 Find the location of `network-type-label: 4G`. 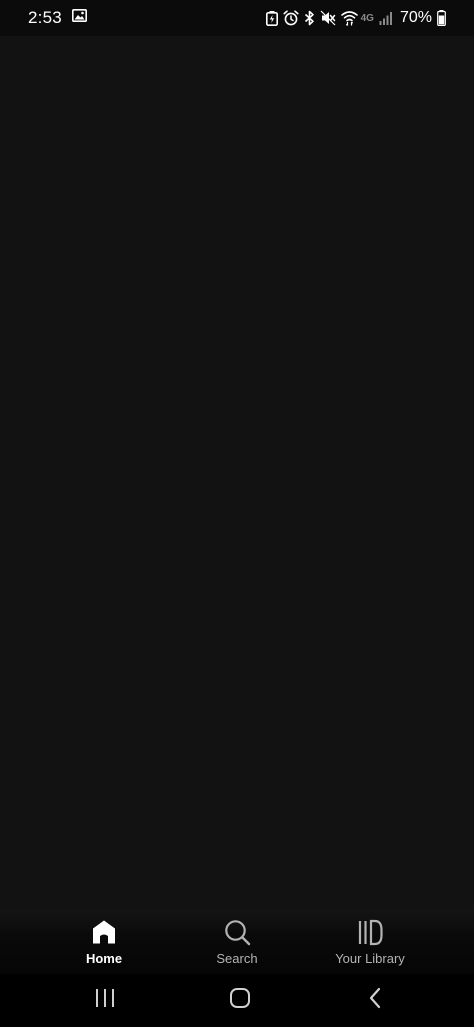

network-type-label: 4G is located at coordinates (367, 18).